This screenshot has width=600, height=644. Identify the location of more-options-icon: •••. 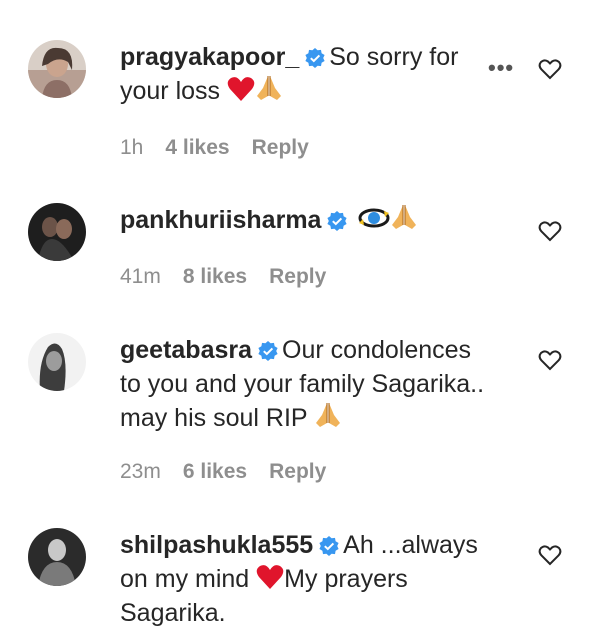
(501, 68).